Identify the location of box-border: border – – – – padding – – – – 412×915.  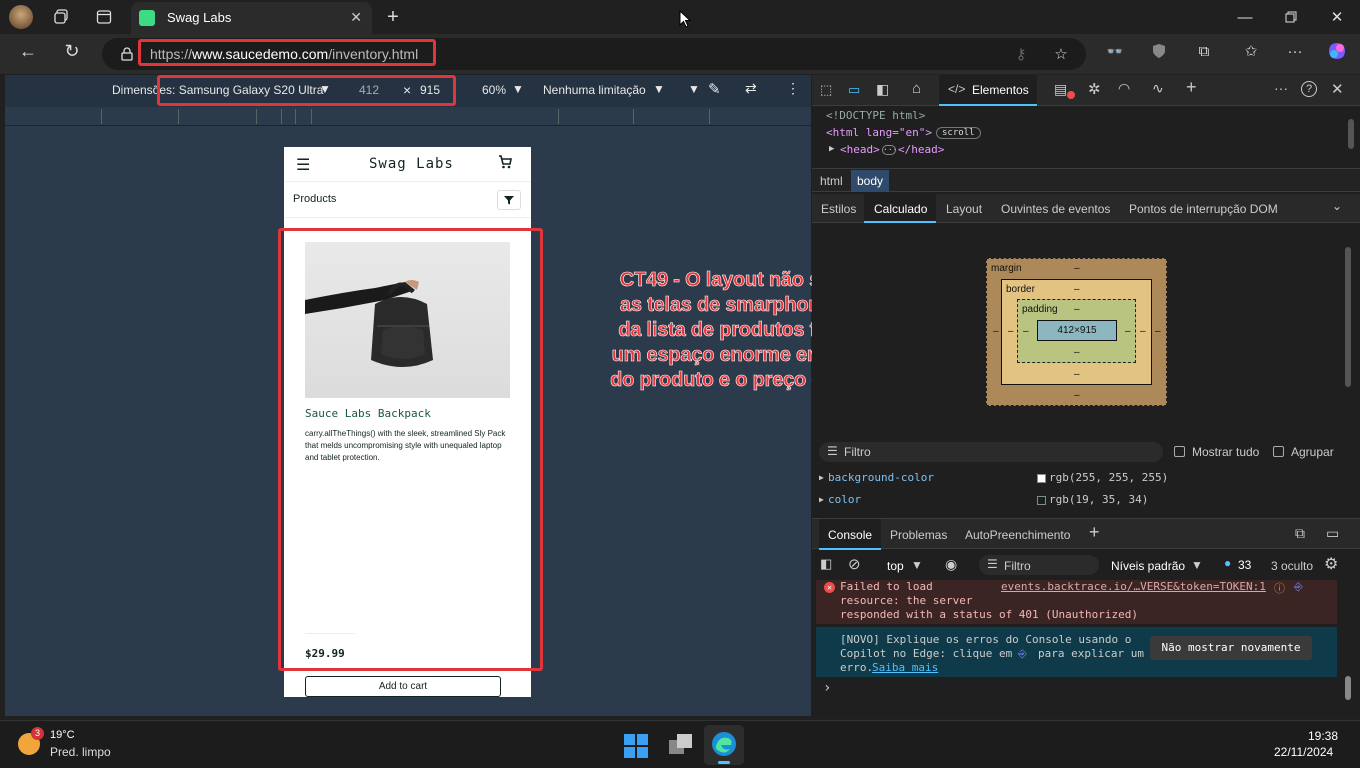
(1076, 332).